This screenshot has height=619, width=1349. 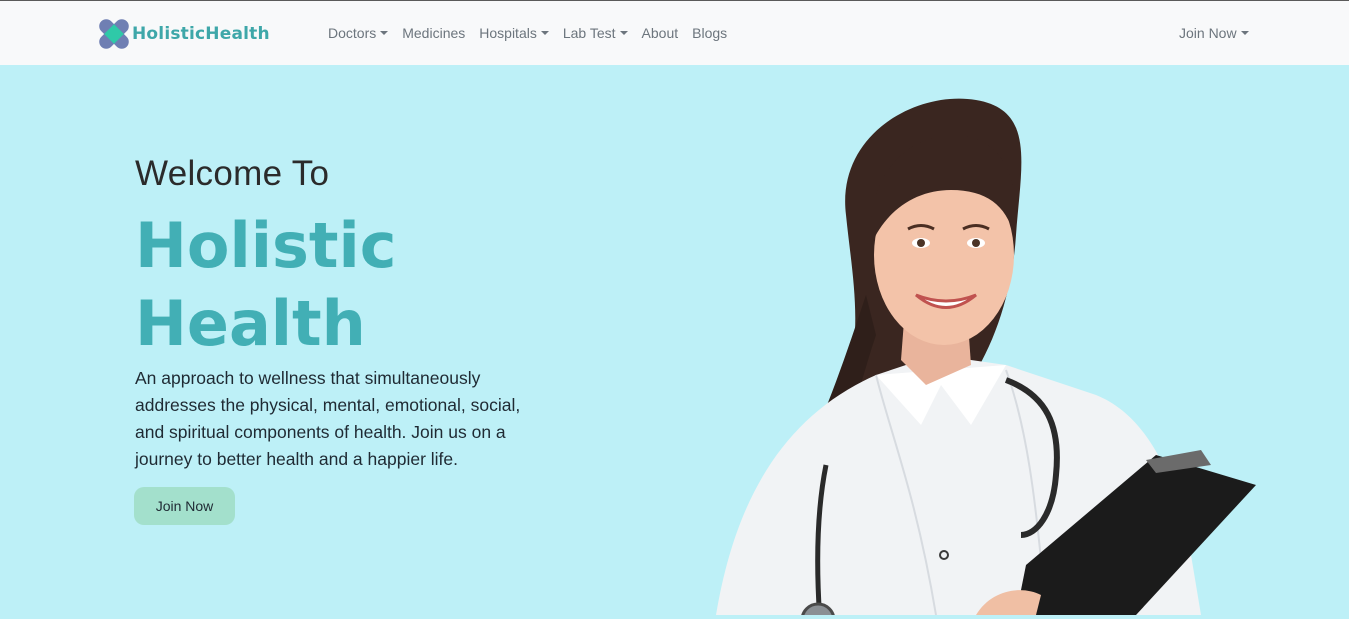 I want to click on join-now-label: Join Now, so click(x=1208, y=33).